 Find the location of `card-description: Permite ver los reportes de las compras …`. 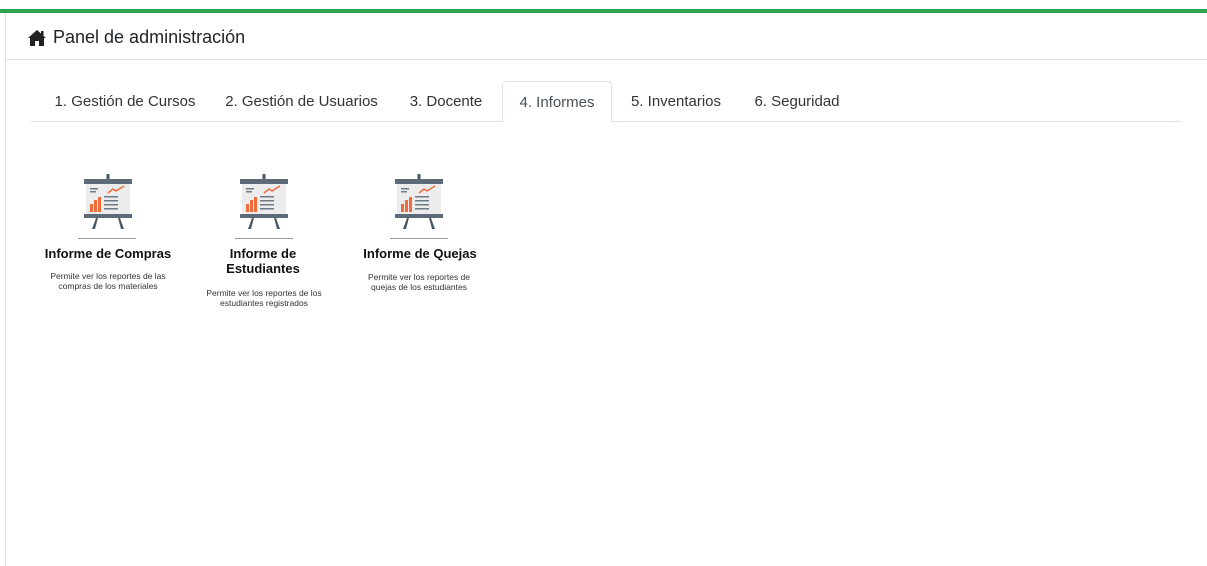

card-description: Permite ver los reportes de las compras … is located at coordinates (108, 281).